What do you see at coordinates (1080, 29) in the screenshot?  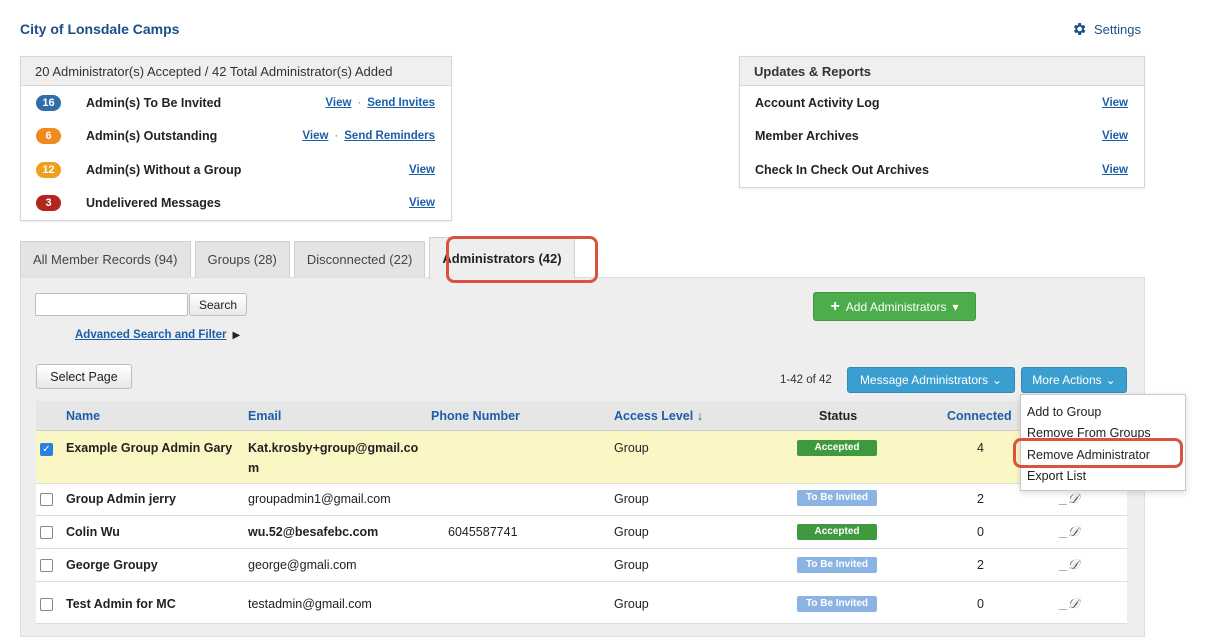 I see `gear-icon` at bounding box center [1080, 29].